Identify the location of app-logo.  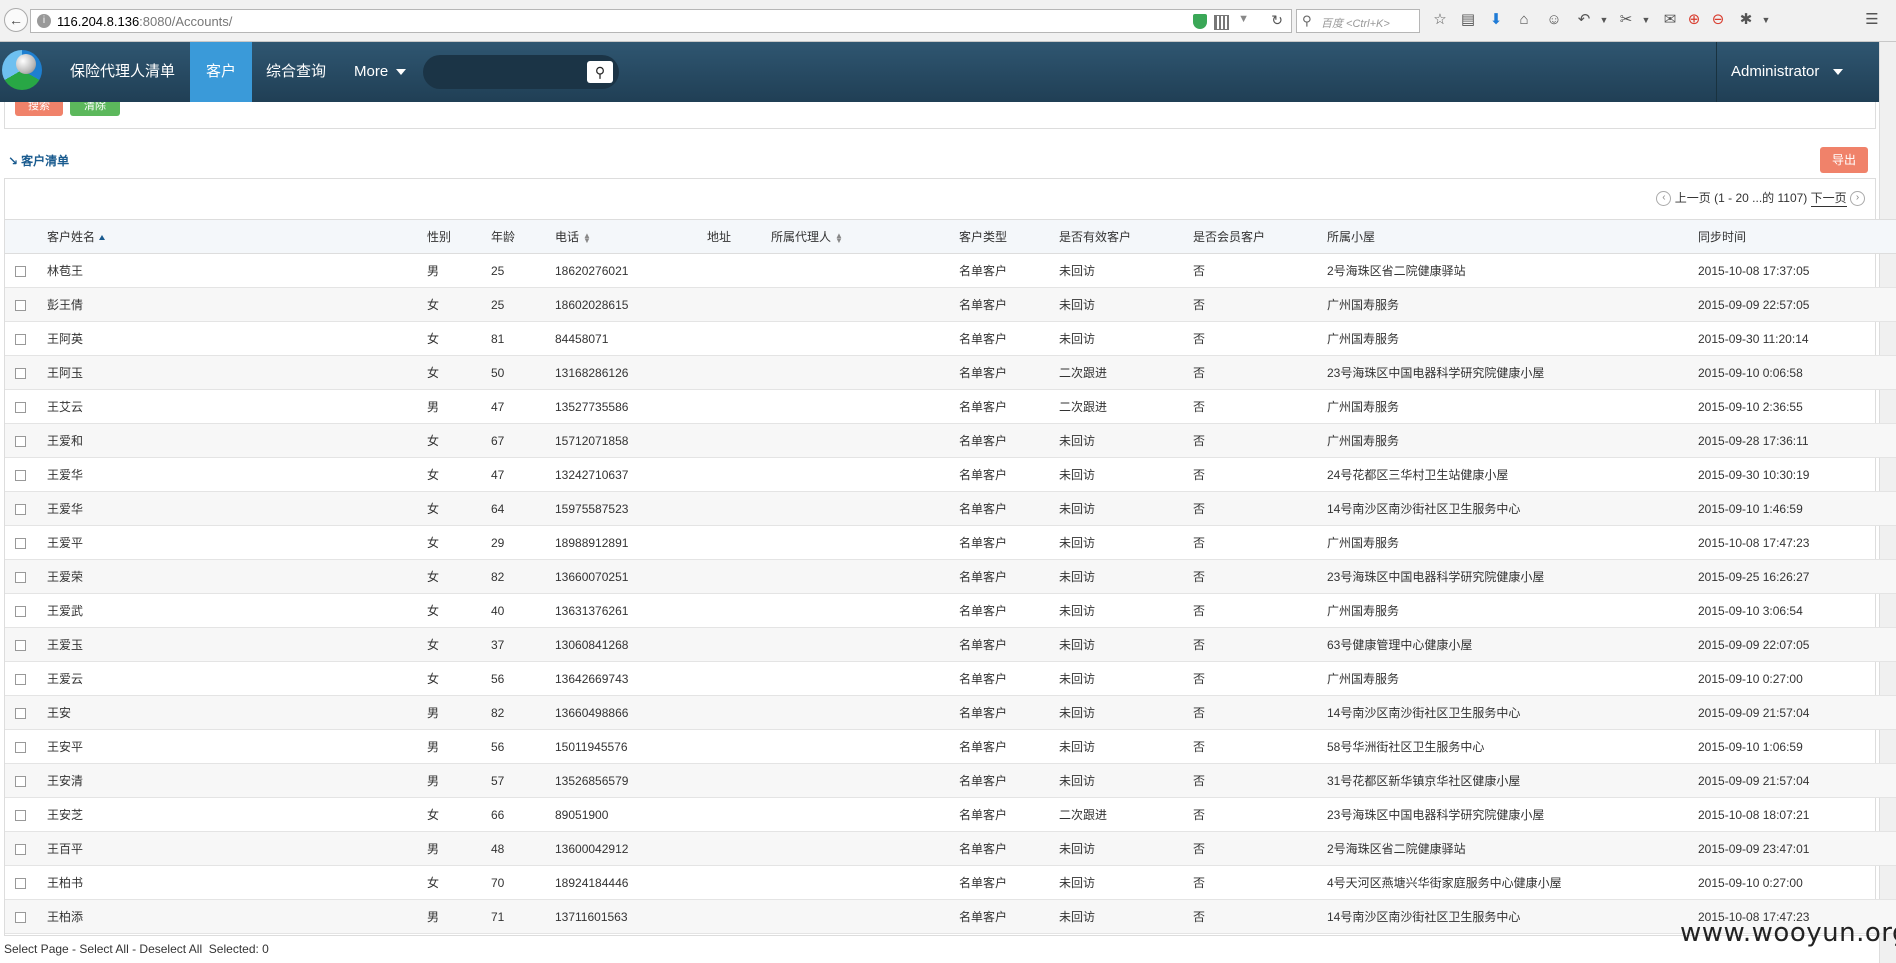
(26, 72).